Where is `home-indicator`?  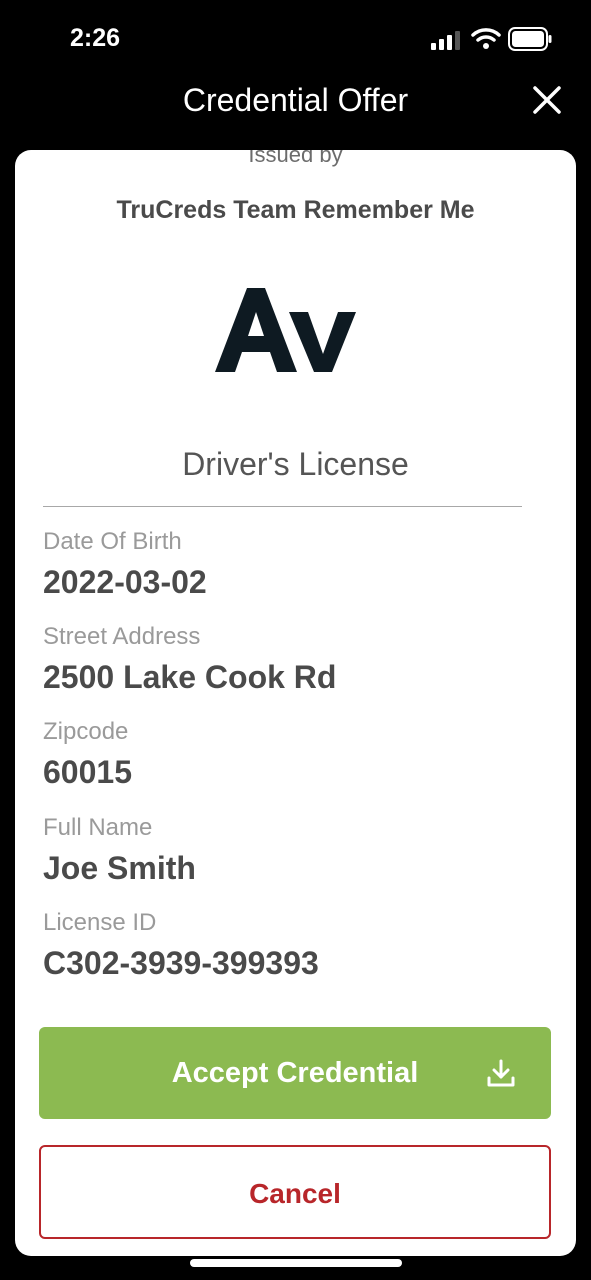
home-indicator is located at coordinates (296, 1263).